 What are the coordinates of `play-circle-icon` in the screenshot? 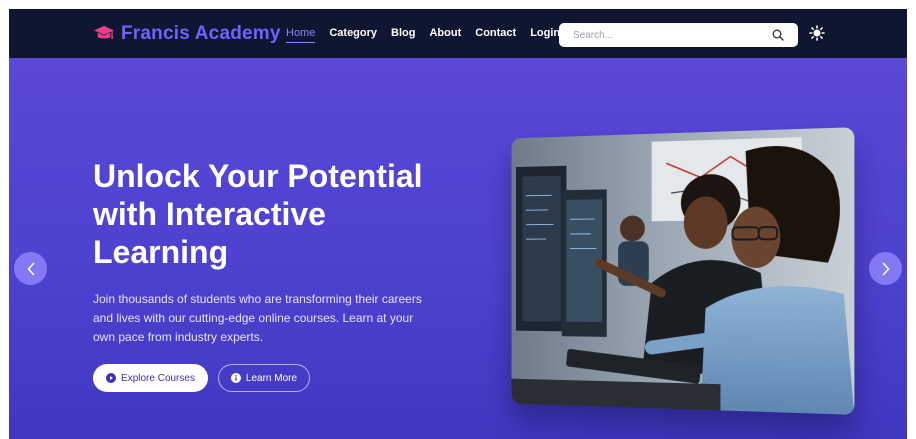 It's located at (111, 378).